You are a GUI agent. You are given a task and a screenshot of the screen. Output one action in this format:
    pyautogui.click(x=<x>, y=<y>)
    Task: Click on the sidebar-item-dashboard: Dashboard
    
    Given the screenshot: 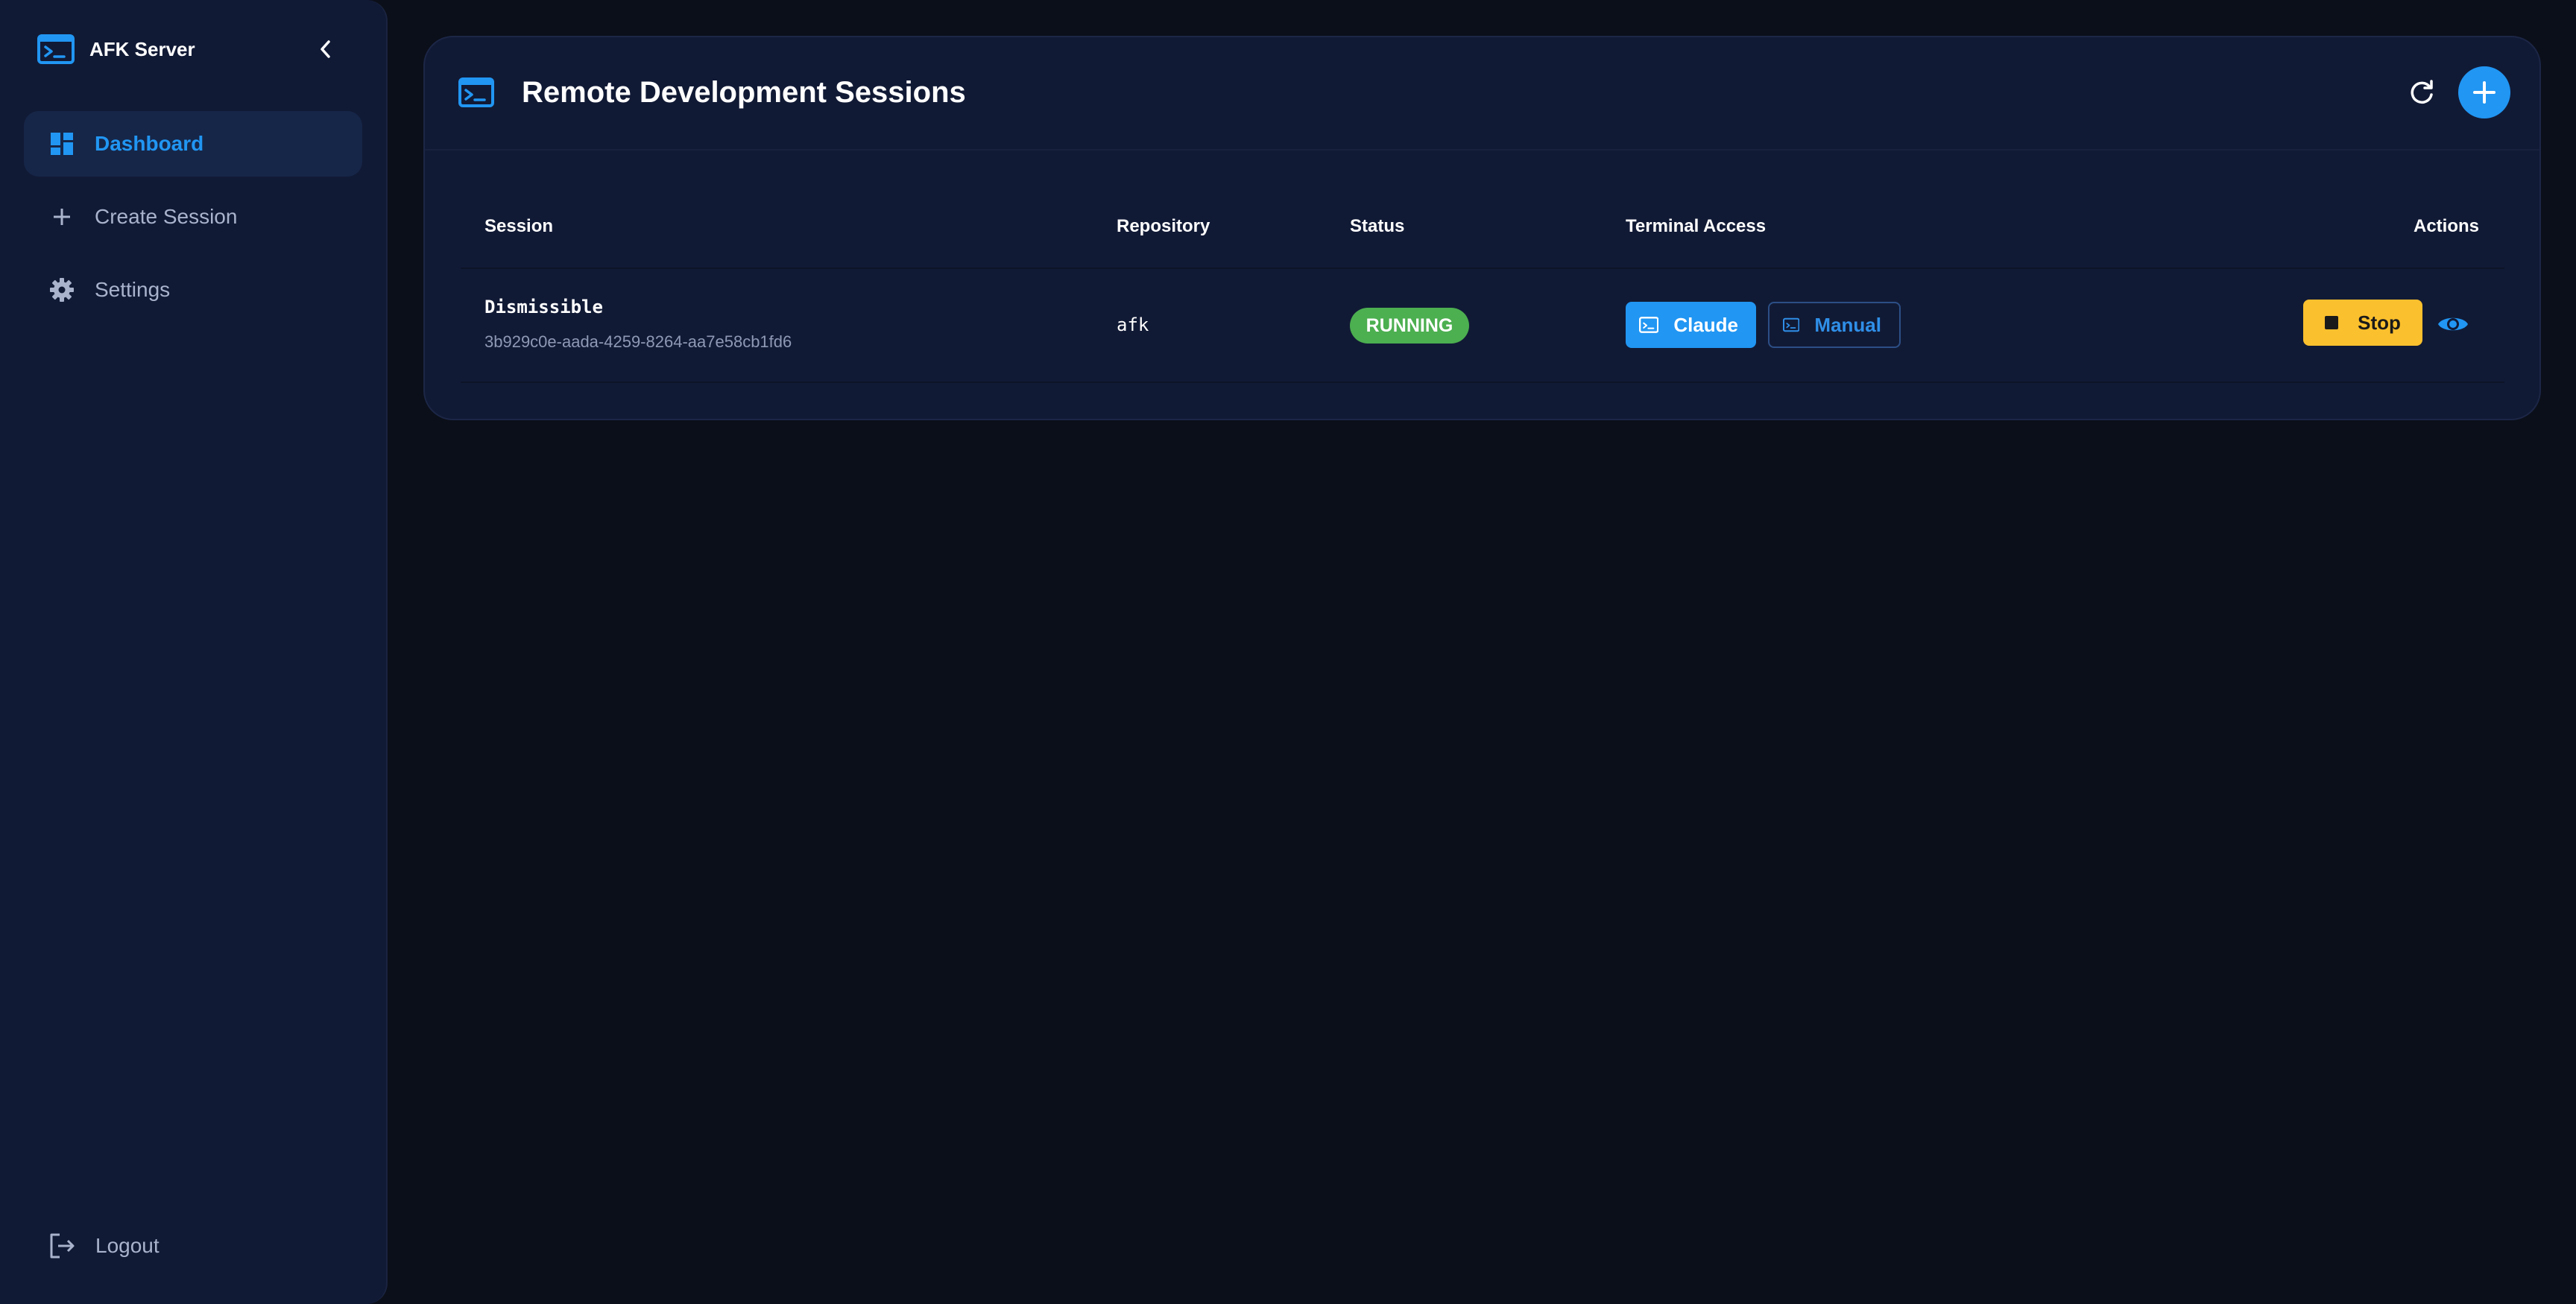 What is the action you would take?
    pyautogui.click(x=193, y=144)
    